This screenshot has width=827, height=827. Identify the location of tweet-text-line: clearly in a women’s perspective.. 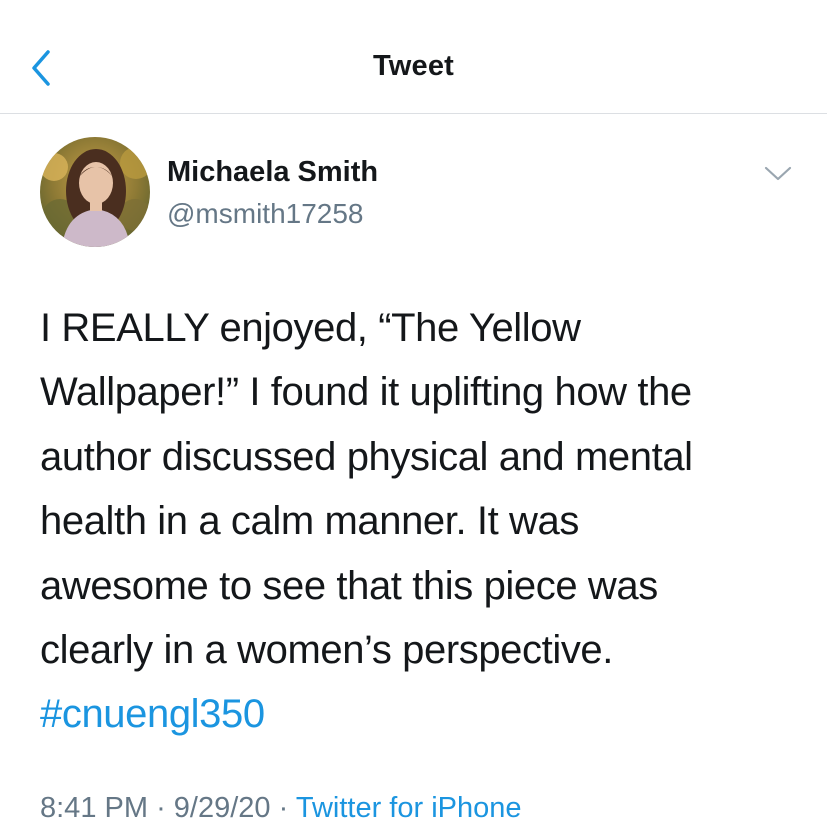
(326, 650).